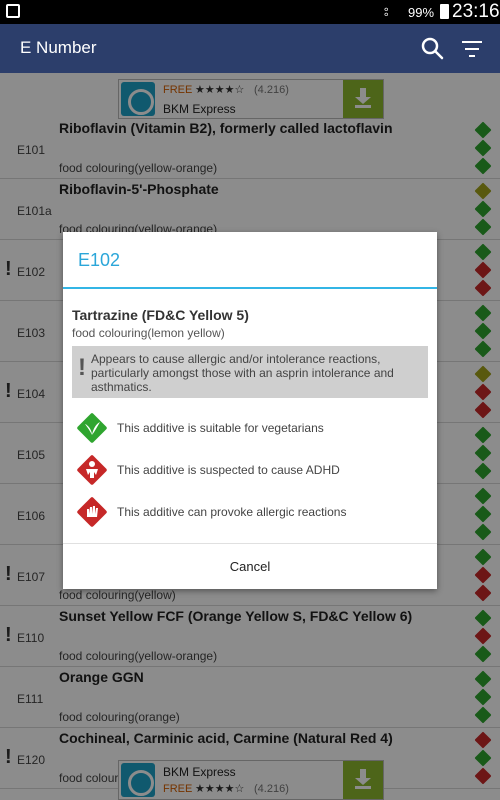 The image size is (500, 800). I want to click on battery-percent: 99%, so click(421, 12).